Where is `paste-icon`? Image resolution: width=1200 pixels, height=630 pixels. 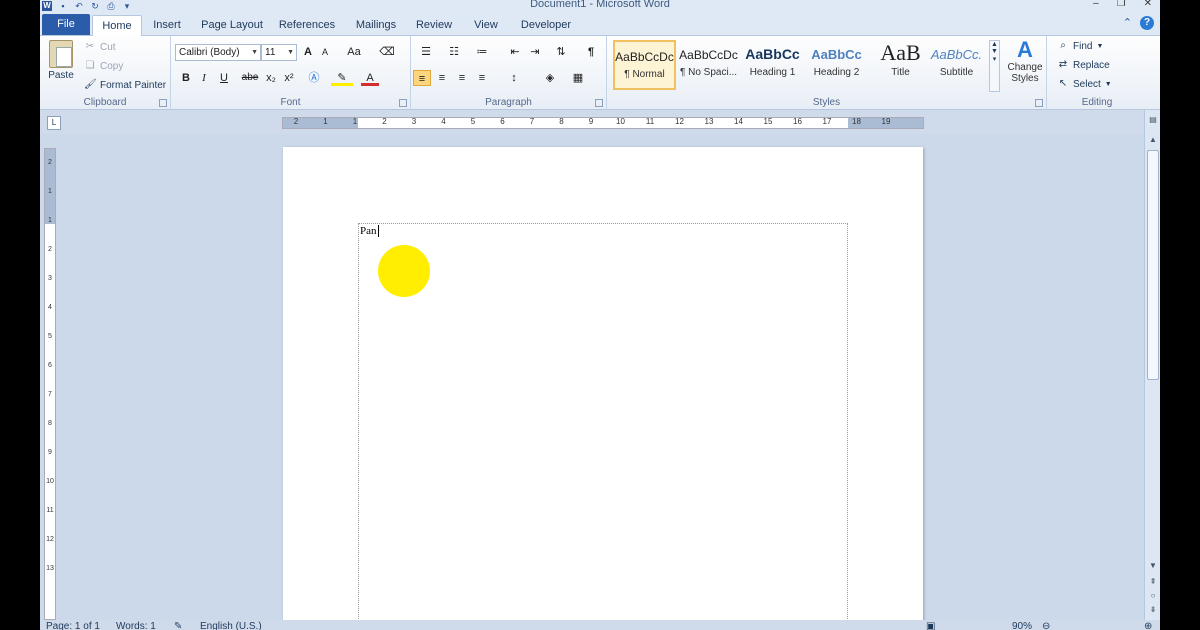
paste-icon is located at coordinates (61, 54).